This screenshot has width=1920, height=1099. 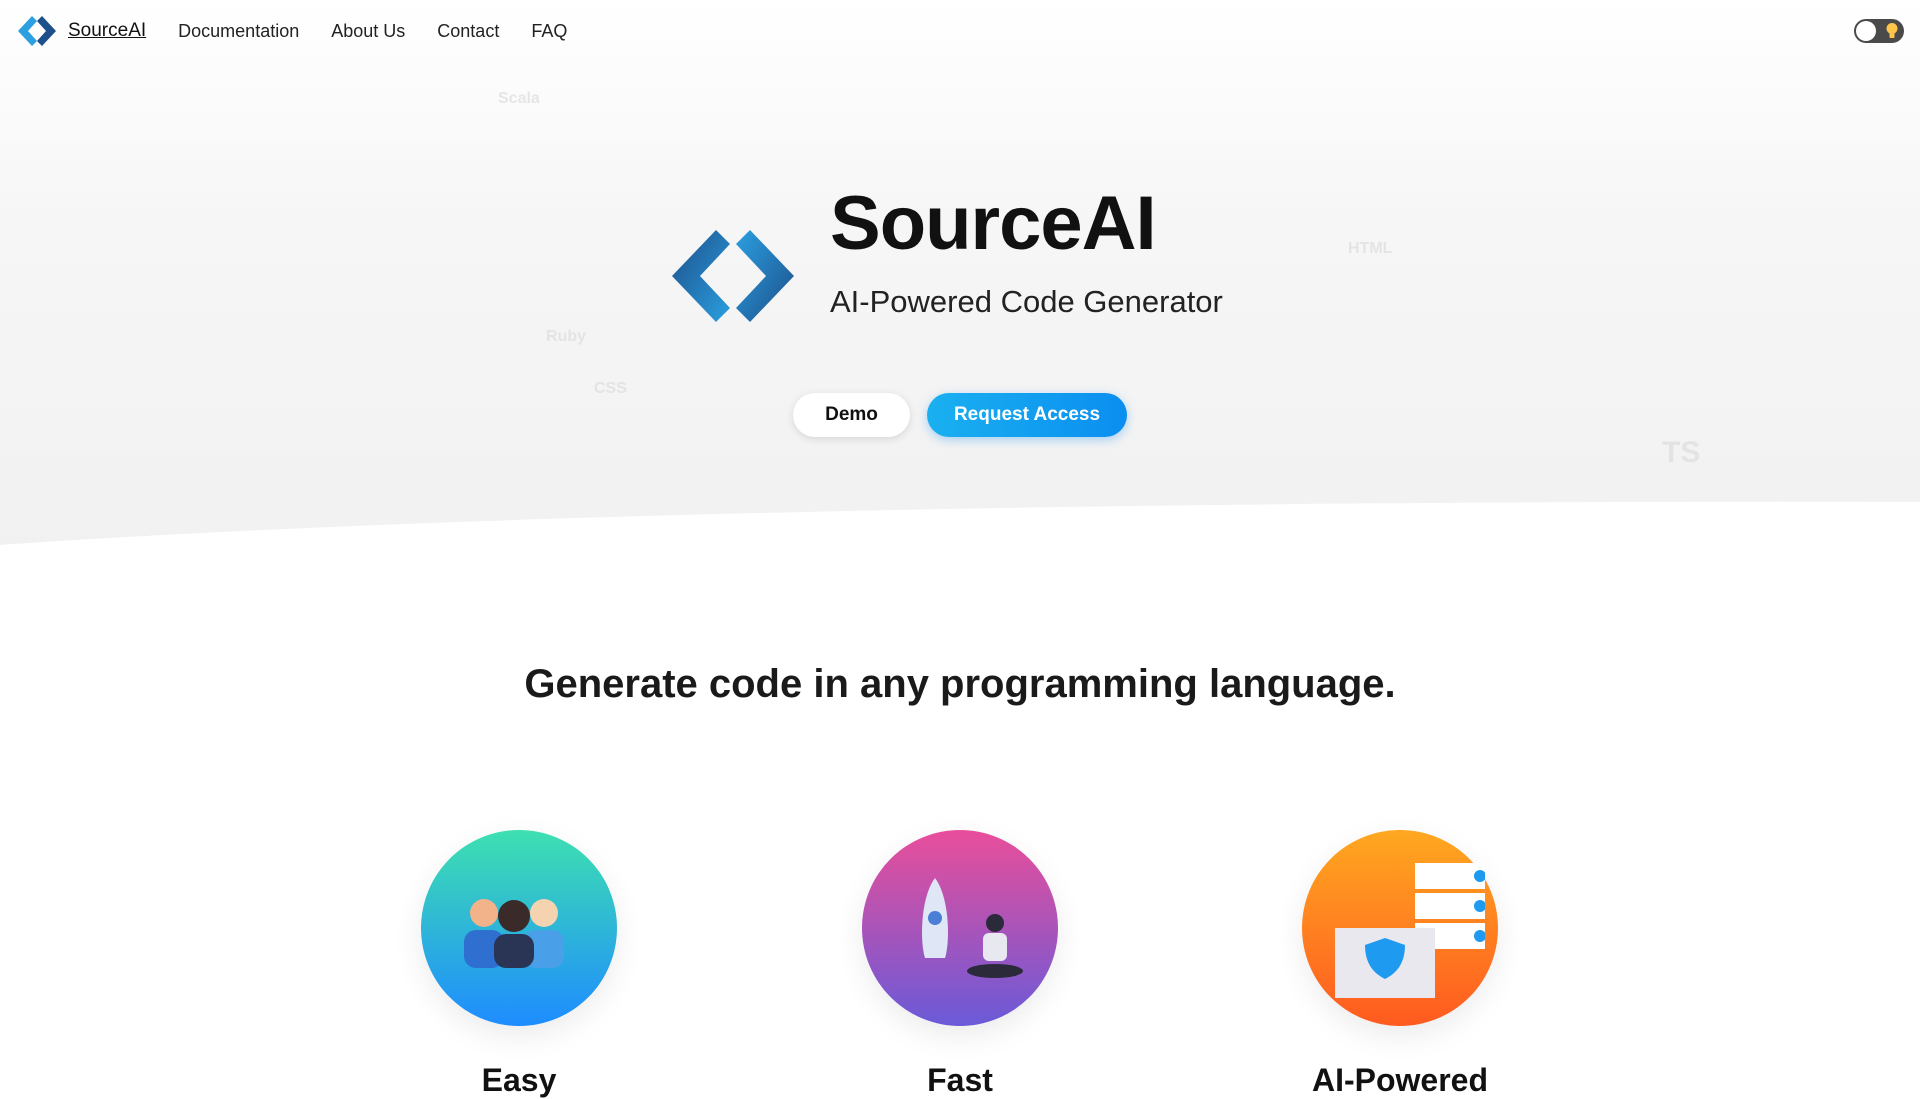 What do you see at coordinates (993, 223) in the screenshot?
I see `hero-title: SourceAI` at bounding box center [993, 223].